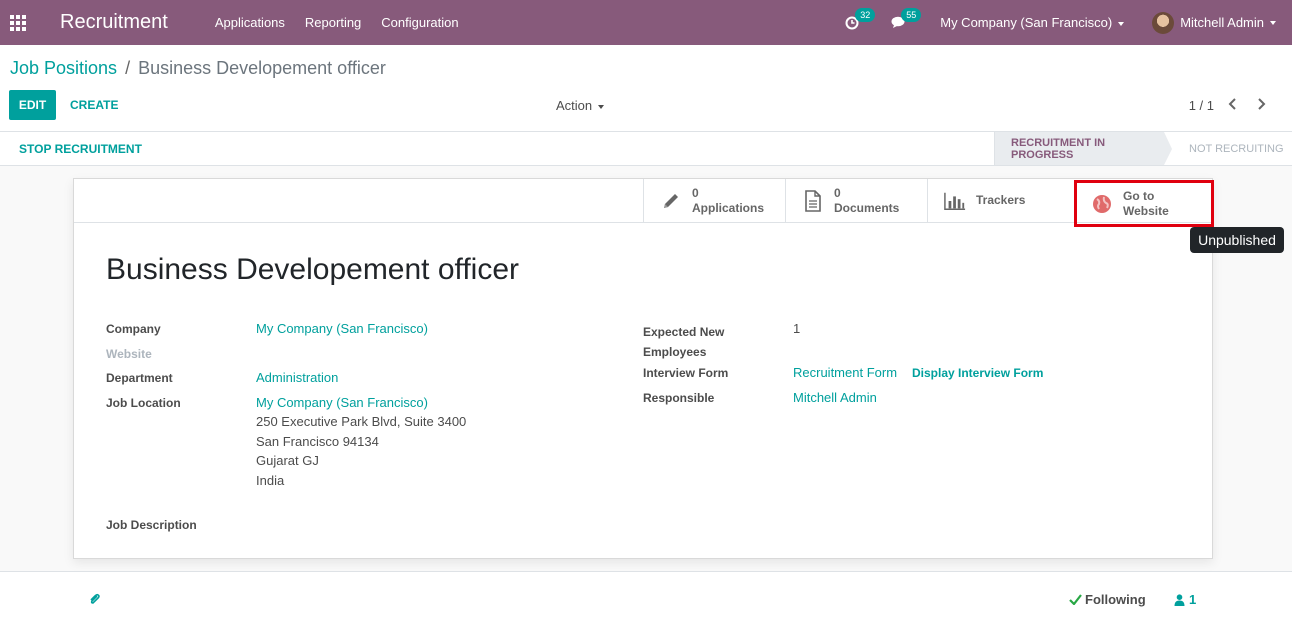  I want to click on apps-grid-icon, so click(18, 22).